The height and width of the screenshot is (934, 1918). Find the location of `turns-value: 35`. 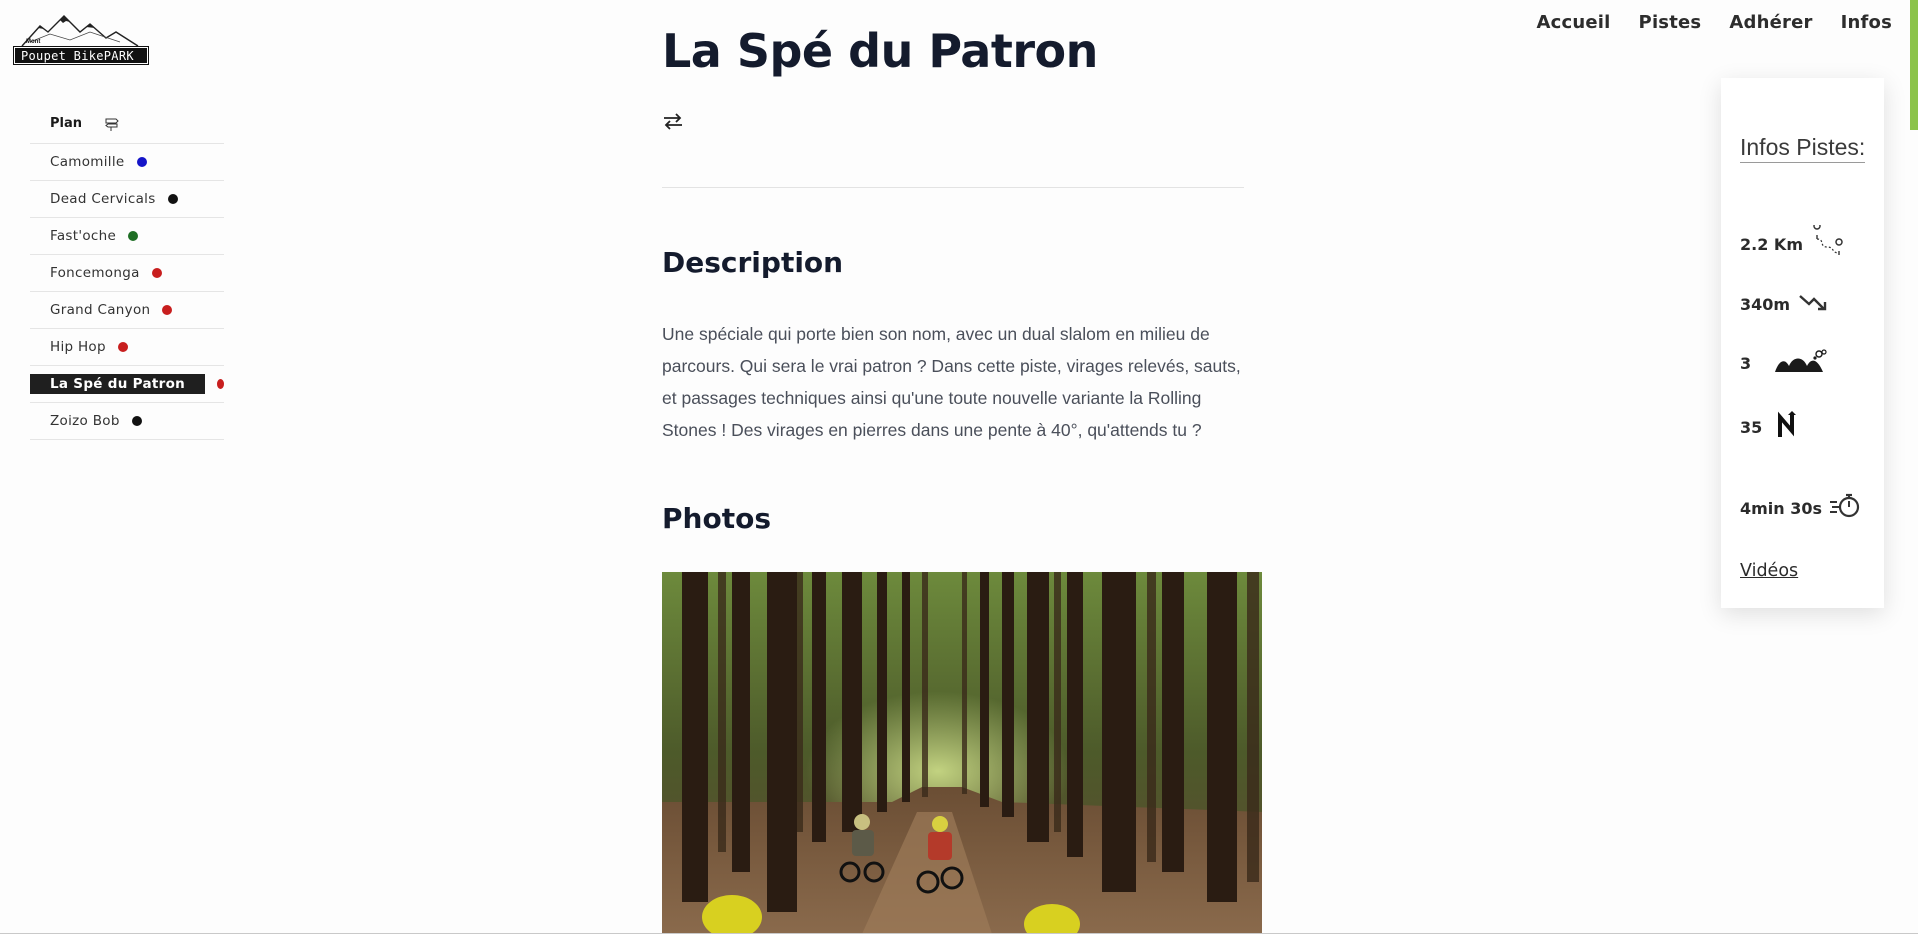

turns-value: 35 is located at coordinates (1751, 427).